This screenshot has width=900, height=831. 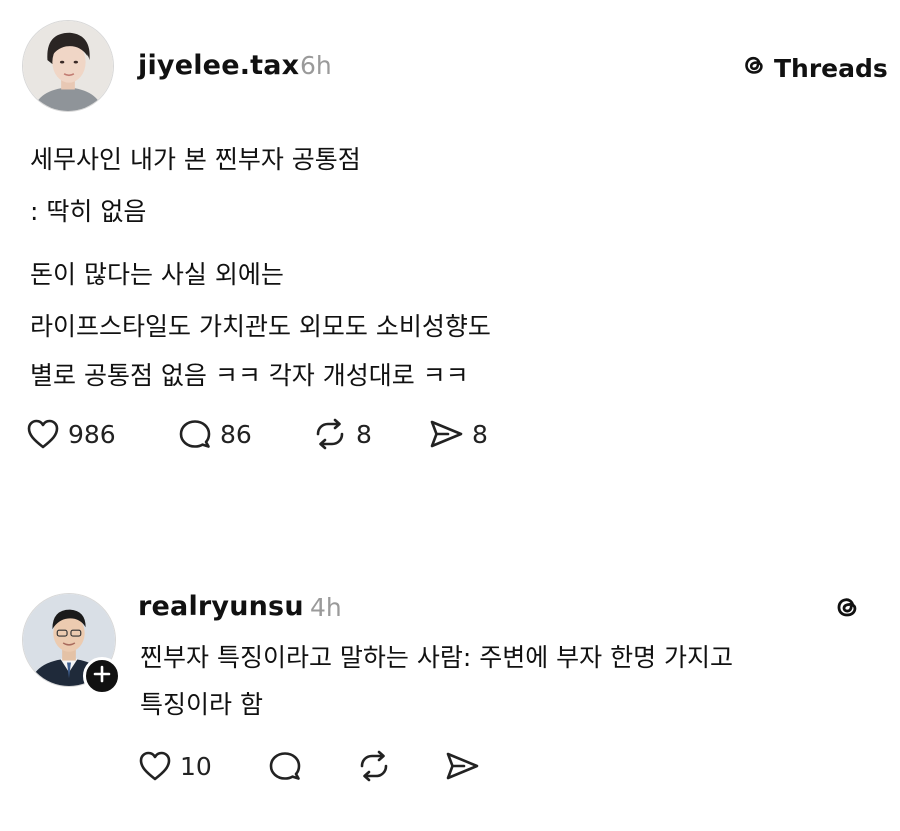 What do you see at coordinates (201, 704) in the screenshot?
I see `reply-text-line: 특징이라 함` at bounding box center [201, 704].